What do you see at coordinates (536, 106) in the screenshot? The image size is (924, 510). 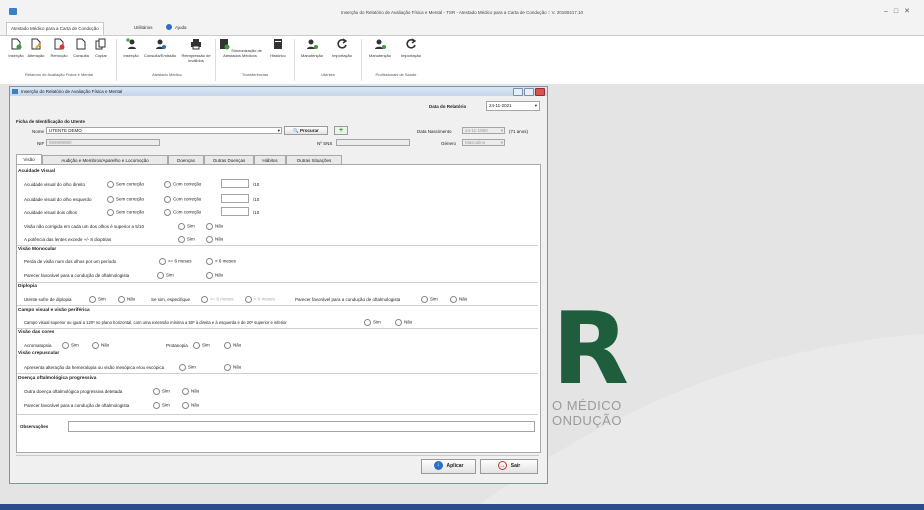 I see `calendar-dropdown-icon: ▾` at bounding box center [536, 106].